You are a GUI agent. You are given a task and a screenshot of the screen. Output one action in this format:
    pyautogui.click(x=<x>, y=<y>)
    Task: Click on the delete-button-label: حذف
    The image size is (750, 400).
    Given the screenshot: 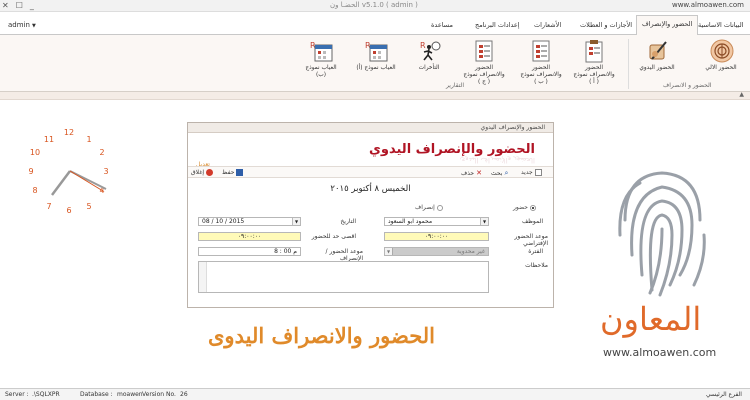 What is the action you would take?
    pyautogui.click(x=468, y=173)
    